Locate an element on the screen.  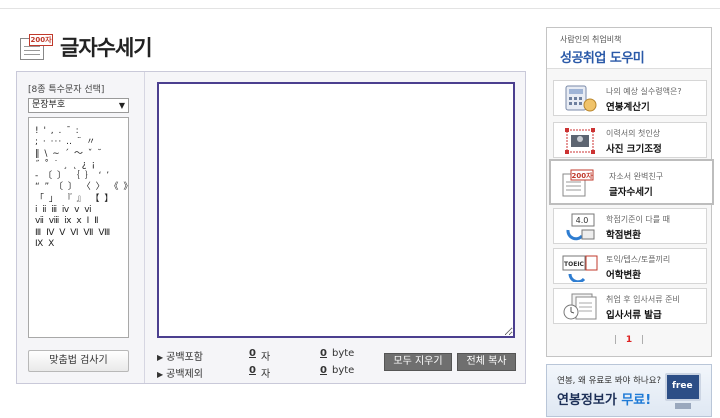
top-divider is located at coordinates (360, 8).